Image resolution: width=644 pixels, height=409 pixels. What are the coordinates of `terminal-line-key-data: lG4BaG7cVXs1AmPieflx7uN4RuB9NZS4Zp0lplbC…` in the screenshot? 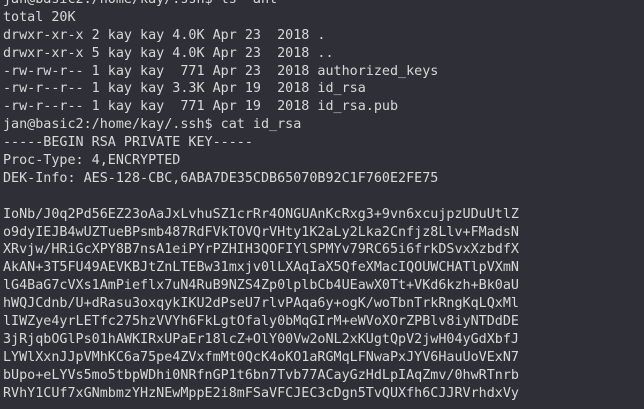 It's located at (261, 286).